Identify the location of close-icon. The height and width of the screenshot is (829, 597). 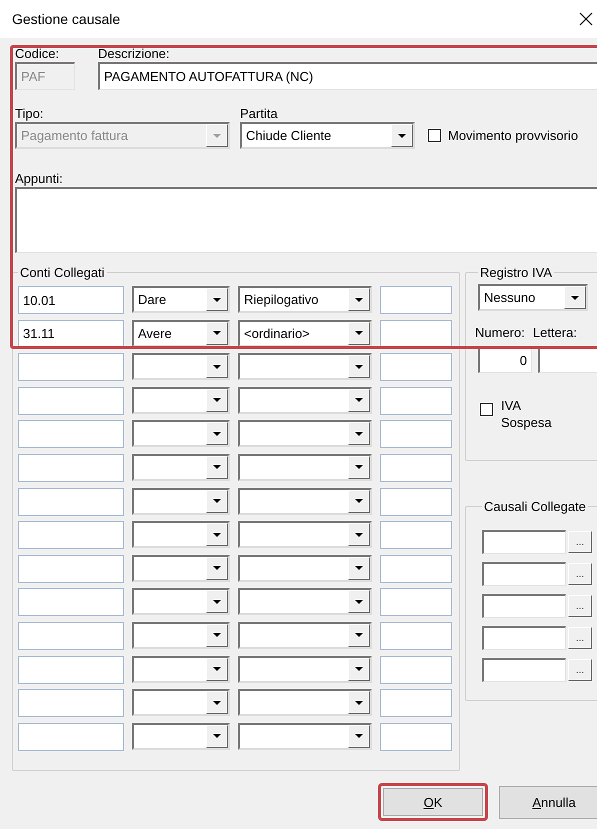
(586, 19).